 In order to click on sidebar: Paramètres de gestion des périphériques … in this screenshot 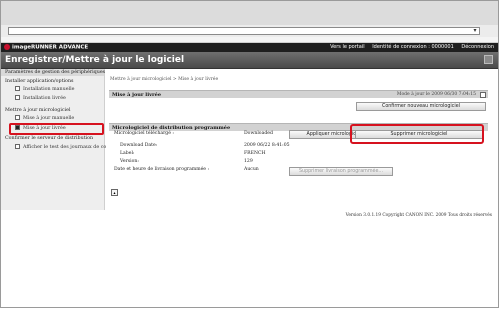, I will do `click(69, 139)`.